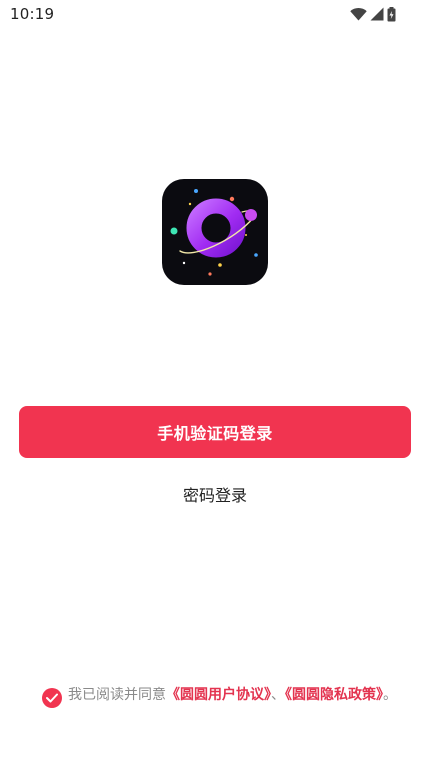 The height and width of the screenshot is (764, 430). I want to click on checkmark-icon, so click(52, 698).